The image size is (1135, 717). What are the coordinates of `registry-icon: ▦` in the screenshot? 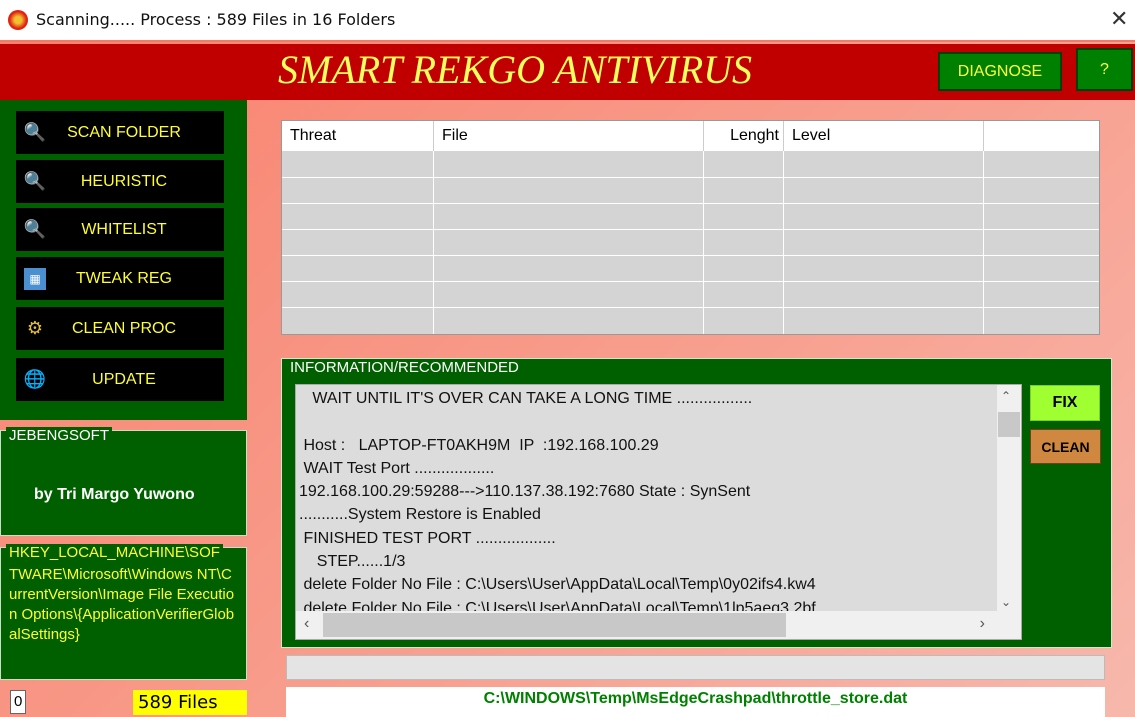 It's located at (35, 278).